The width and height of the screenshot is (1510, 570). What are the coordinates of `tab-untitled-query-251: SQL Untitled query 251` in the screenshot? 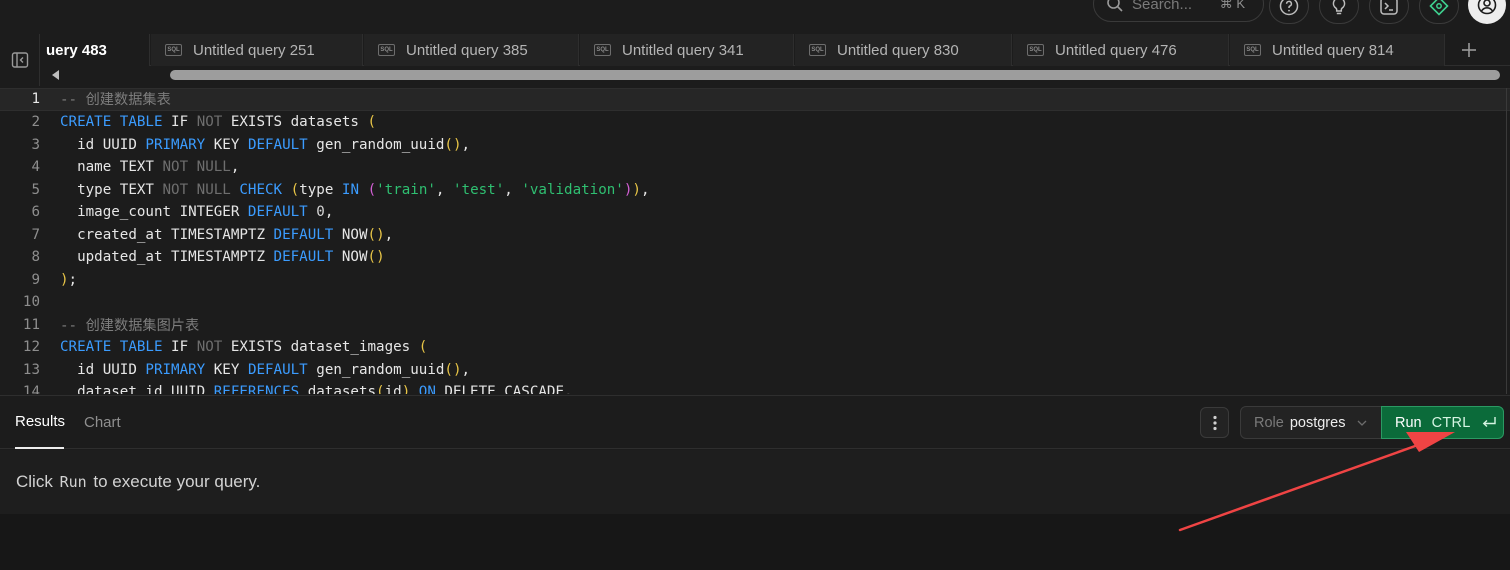 It's located at (257, 50).